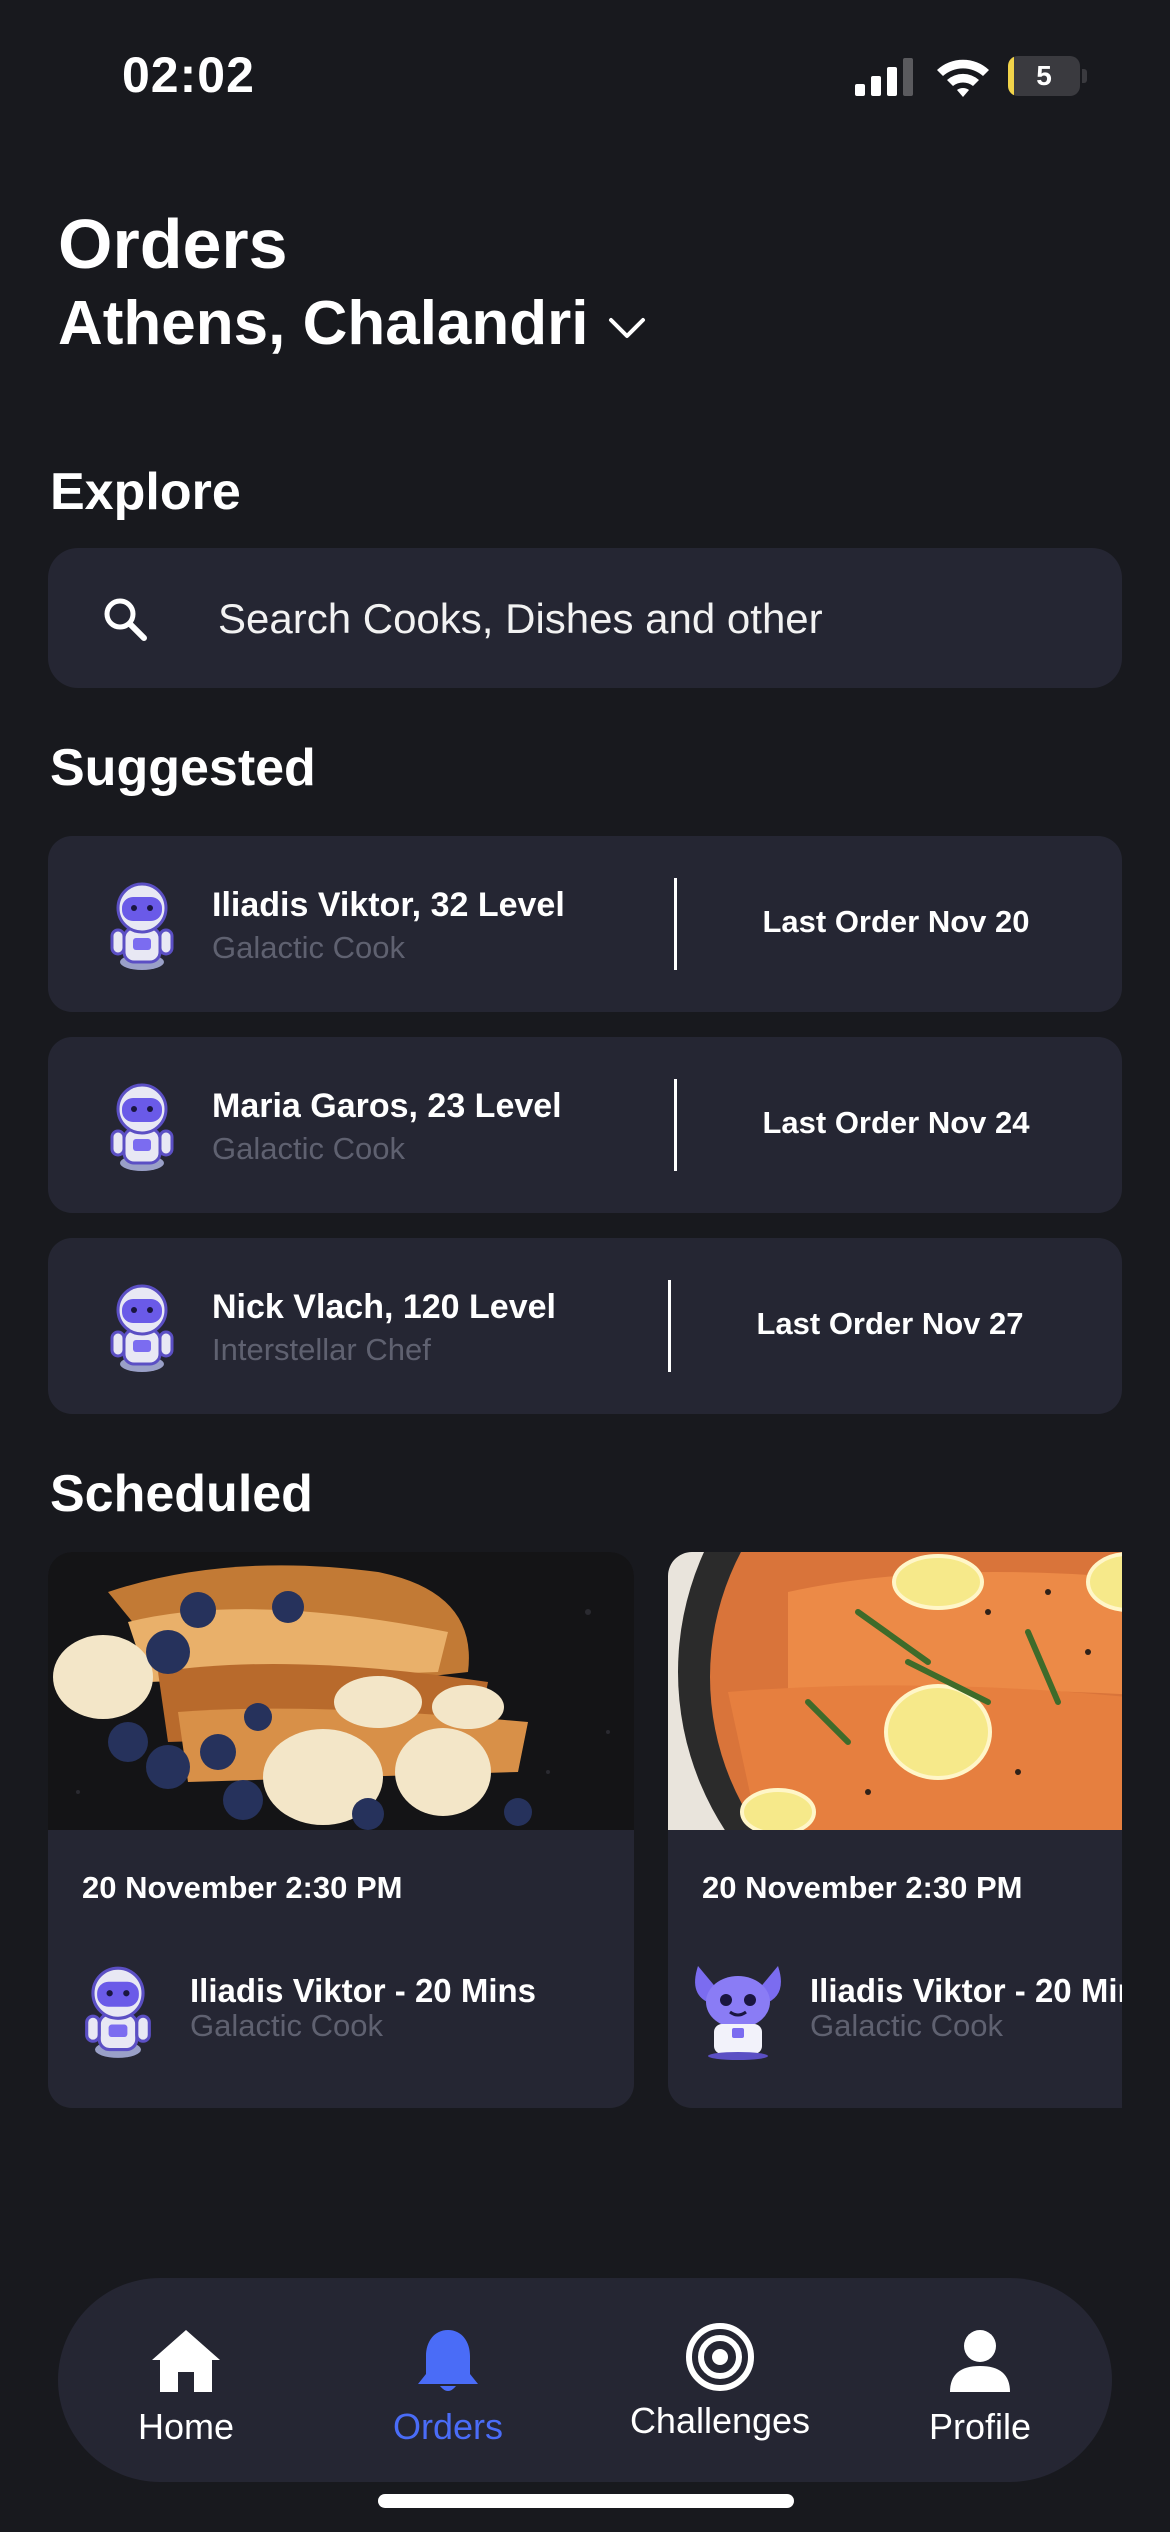  Describe the element at coordinates (720, 2357) in the screenshot. I see `target-icon` at that location.